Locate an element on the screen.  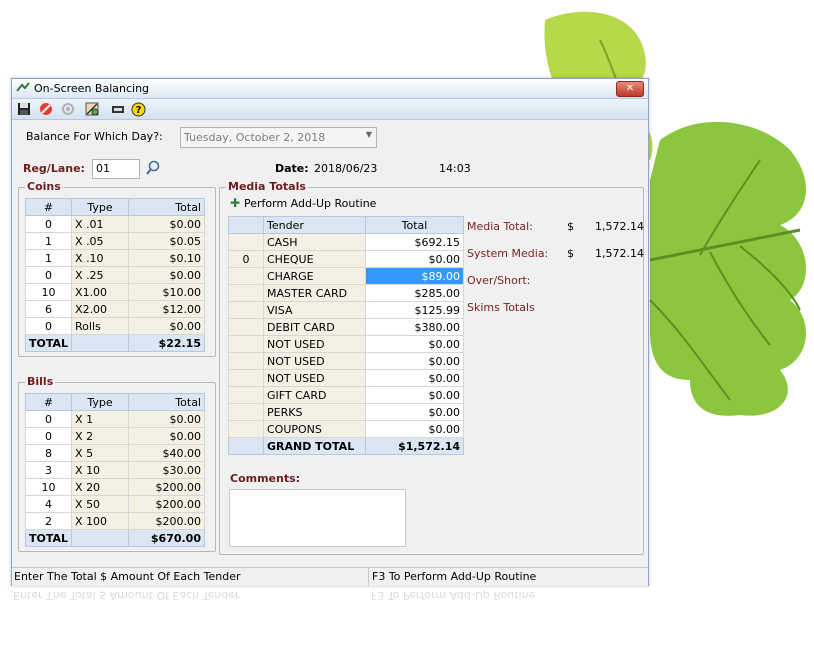
type-cell: X .05 is located at coordinates (100, 241).